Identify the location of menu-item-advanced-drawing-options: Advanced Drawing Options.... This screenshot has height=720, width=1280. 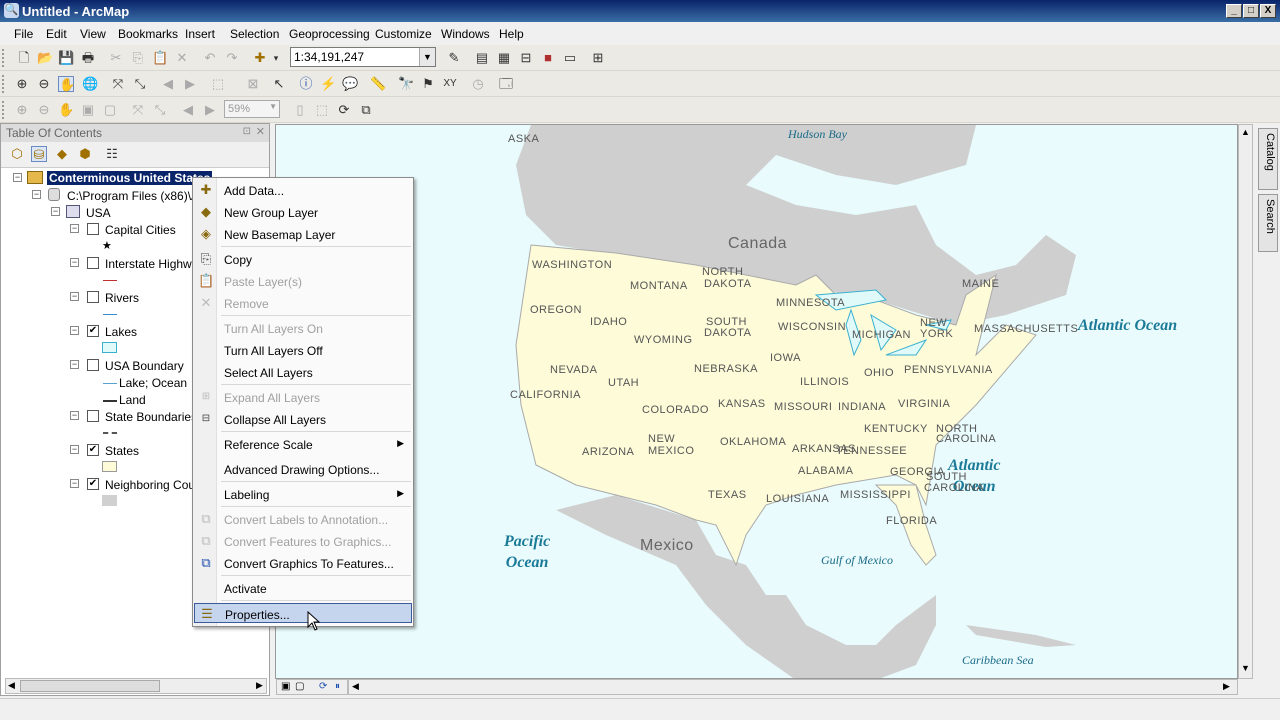
(303, 469).